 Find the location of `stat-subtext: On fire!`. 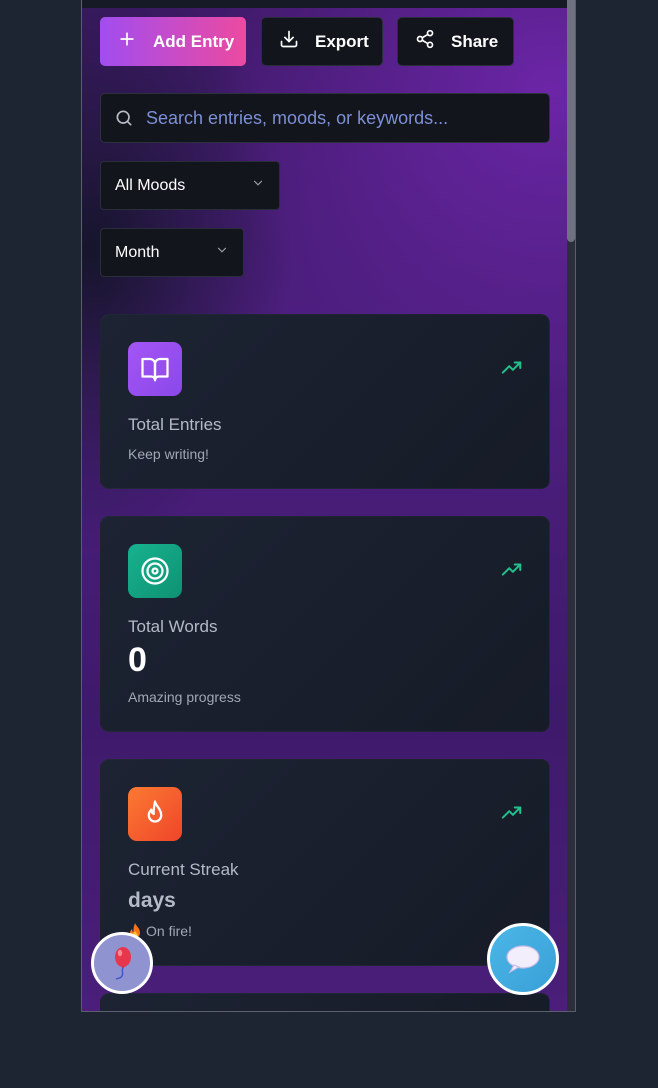

stat-subtext: On fire! is located at coordinates (169, 931).